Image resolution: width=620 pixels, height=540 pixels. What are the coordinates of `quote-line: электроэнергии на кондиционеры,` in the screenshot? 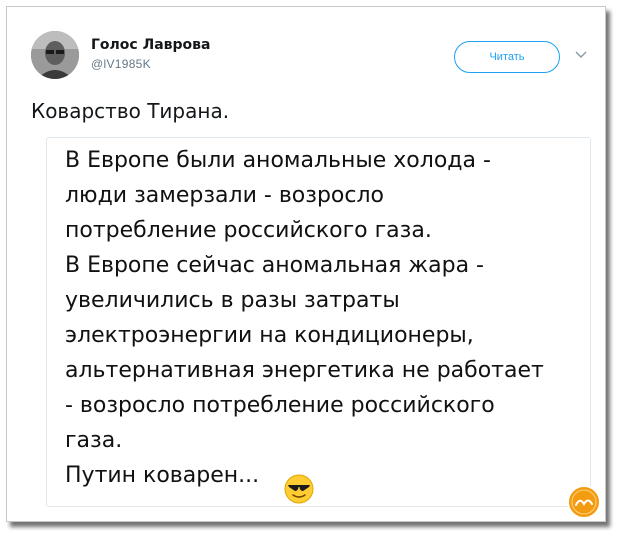 It's located at (269, 335).